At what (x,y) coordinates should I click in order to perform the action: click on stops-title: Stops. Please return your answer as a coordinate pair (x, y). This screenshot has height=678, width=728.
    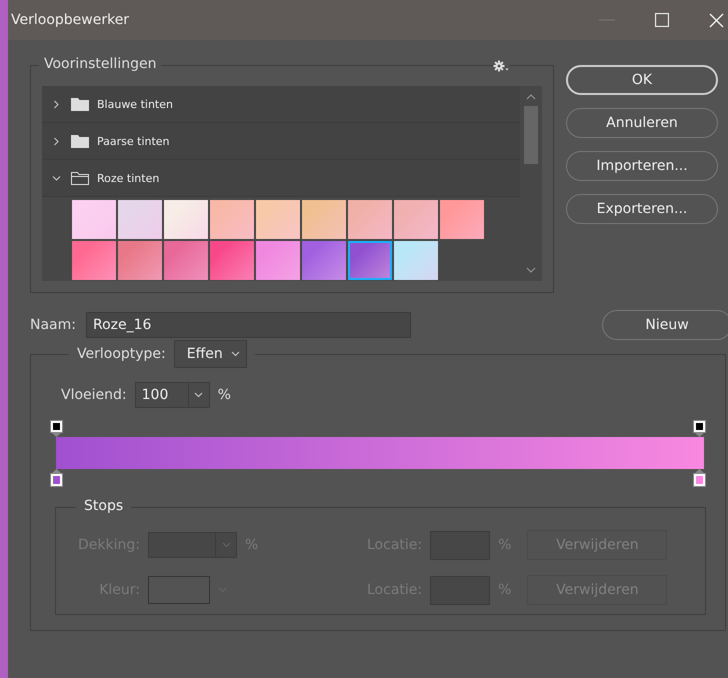
    Looking at the image, I should click on (104, 506).